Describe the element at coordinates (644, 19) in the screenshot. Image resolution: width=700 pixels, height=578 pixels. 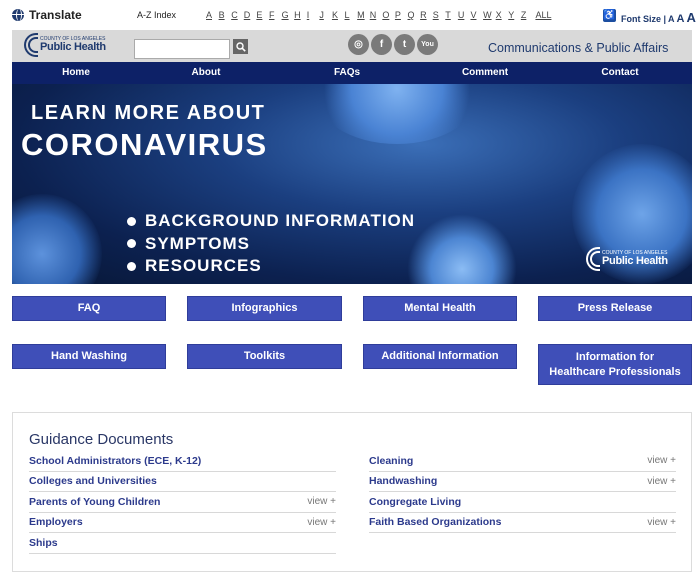
I see `font-size-label: Font Size |` at that location.